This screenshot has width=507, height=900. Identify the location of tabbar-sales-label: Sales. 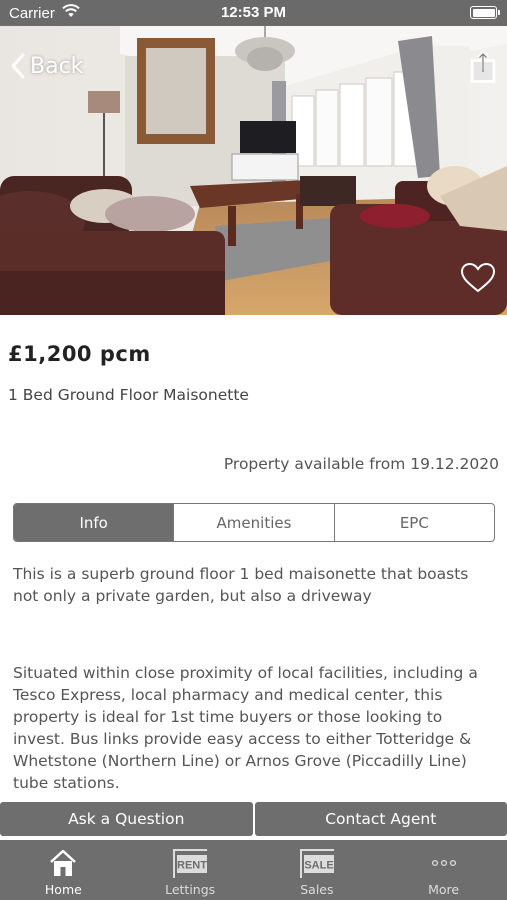
(317, 889).